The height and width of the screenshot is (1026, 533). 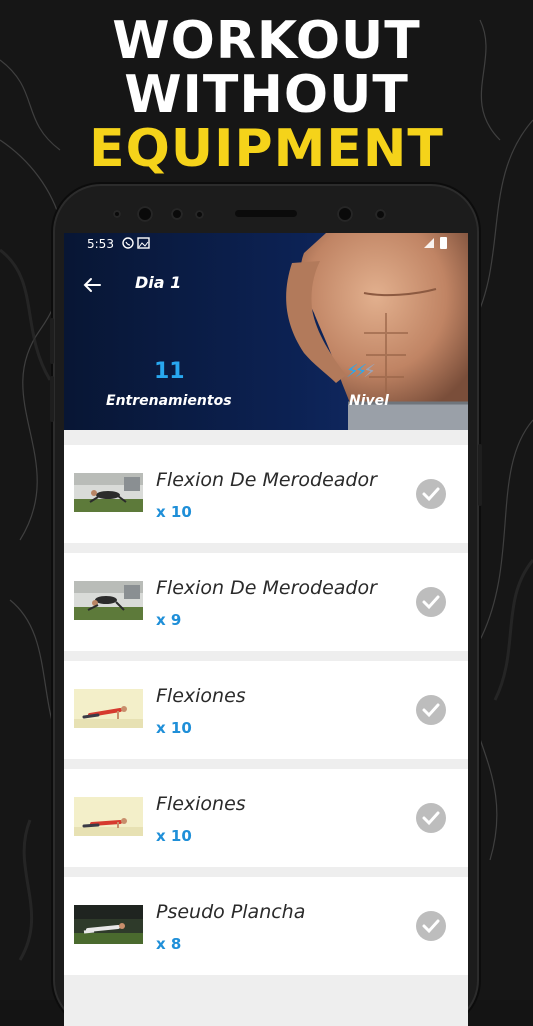 I want to click on phone-top-bezel, so click(x=266, y=210).